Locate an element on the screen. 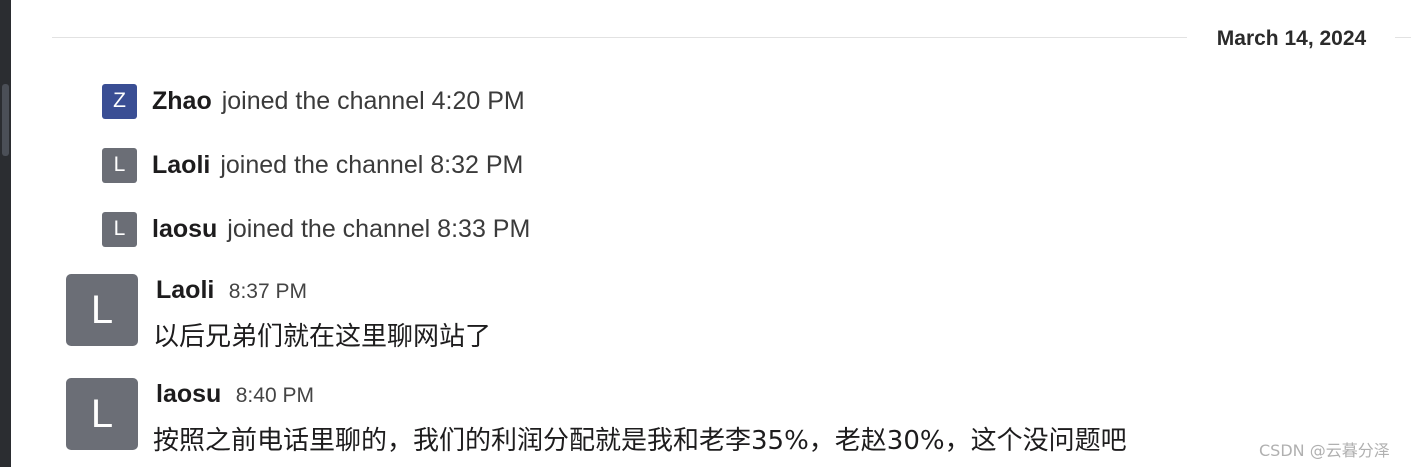 The width and height of the screenshot is (1411, 467). system-event-row: Z Zhao joined the channel 4:20 PM is located at coordinates (313, 101).